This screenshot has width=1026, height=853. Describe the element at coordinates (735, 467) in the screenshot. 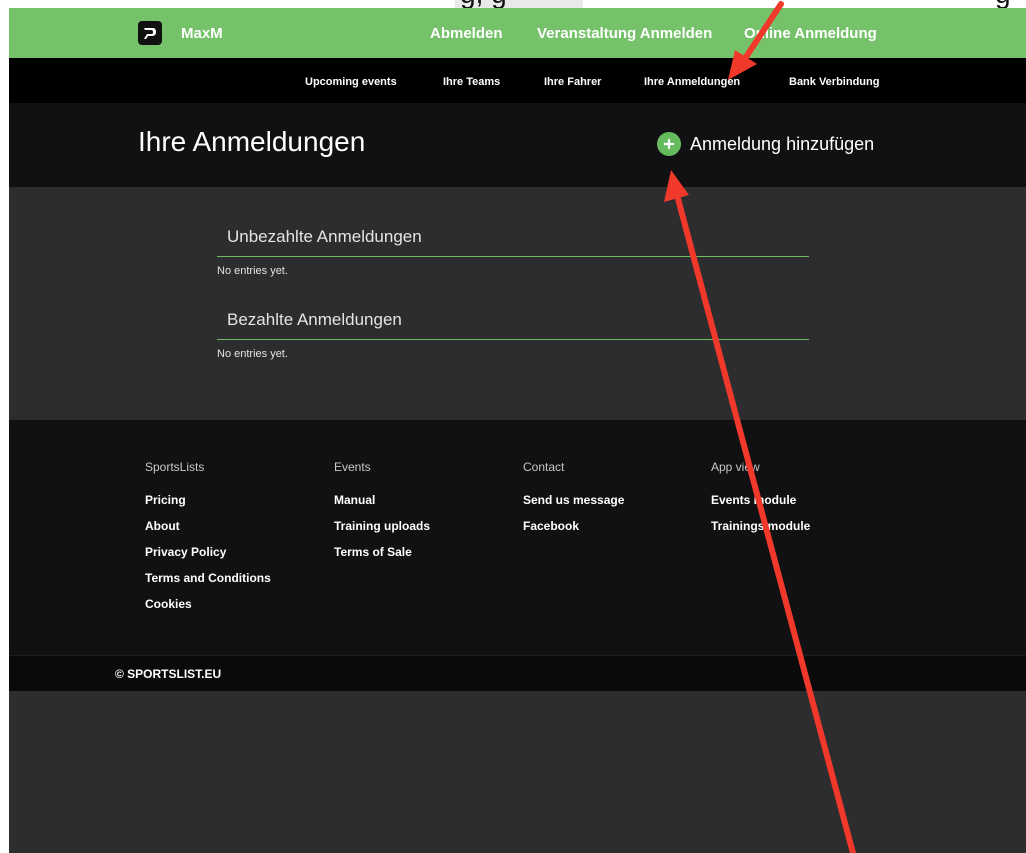

I see `footer-heading: App view` at that location.